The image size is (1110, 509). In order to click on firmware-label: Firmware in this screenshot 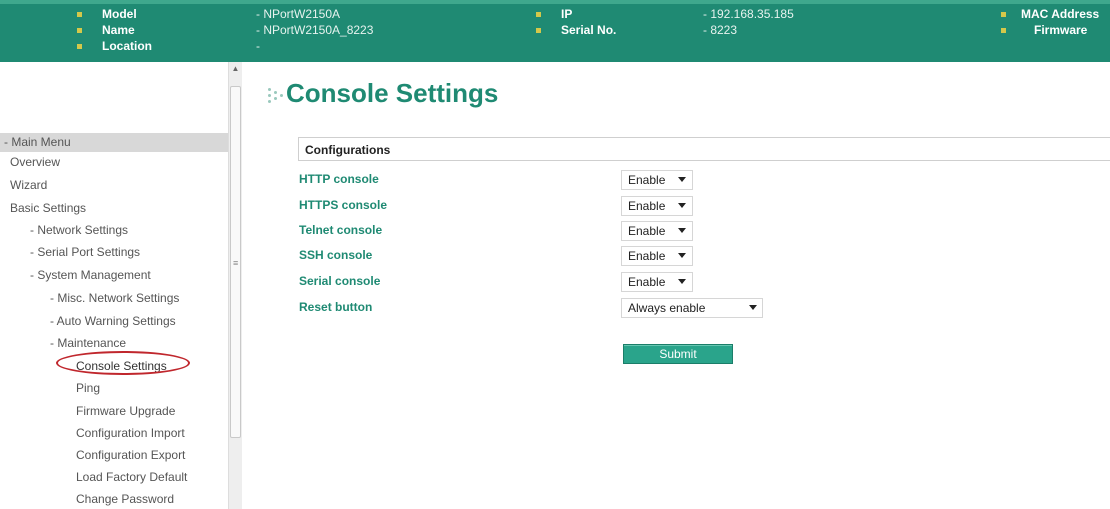, I will do `click(1061, 30)`.